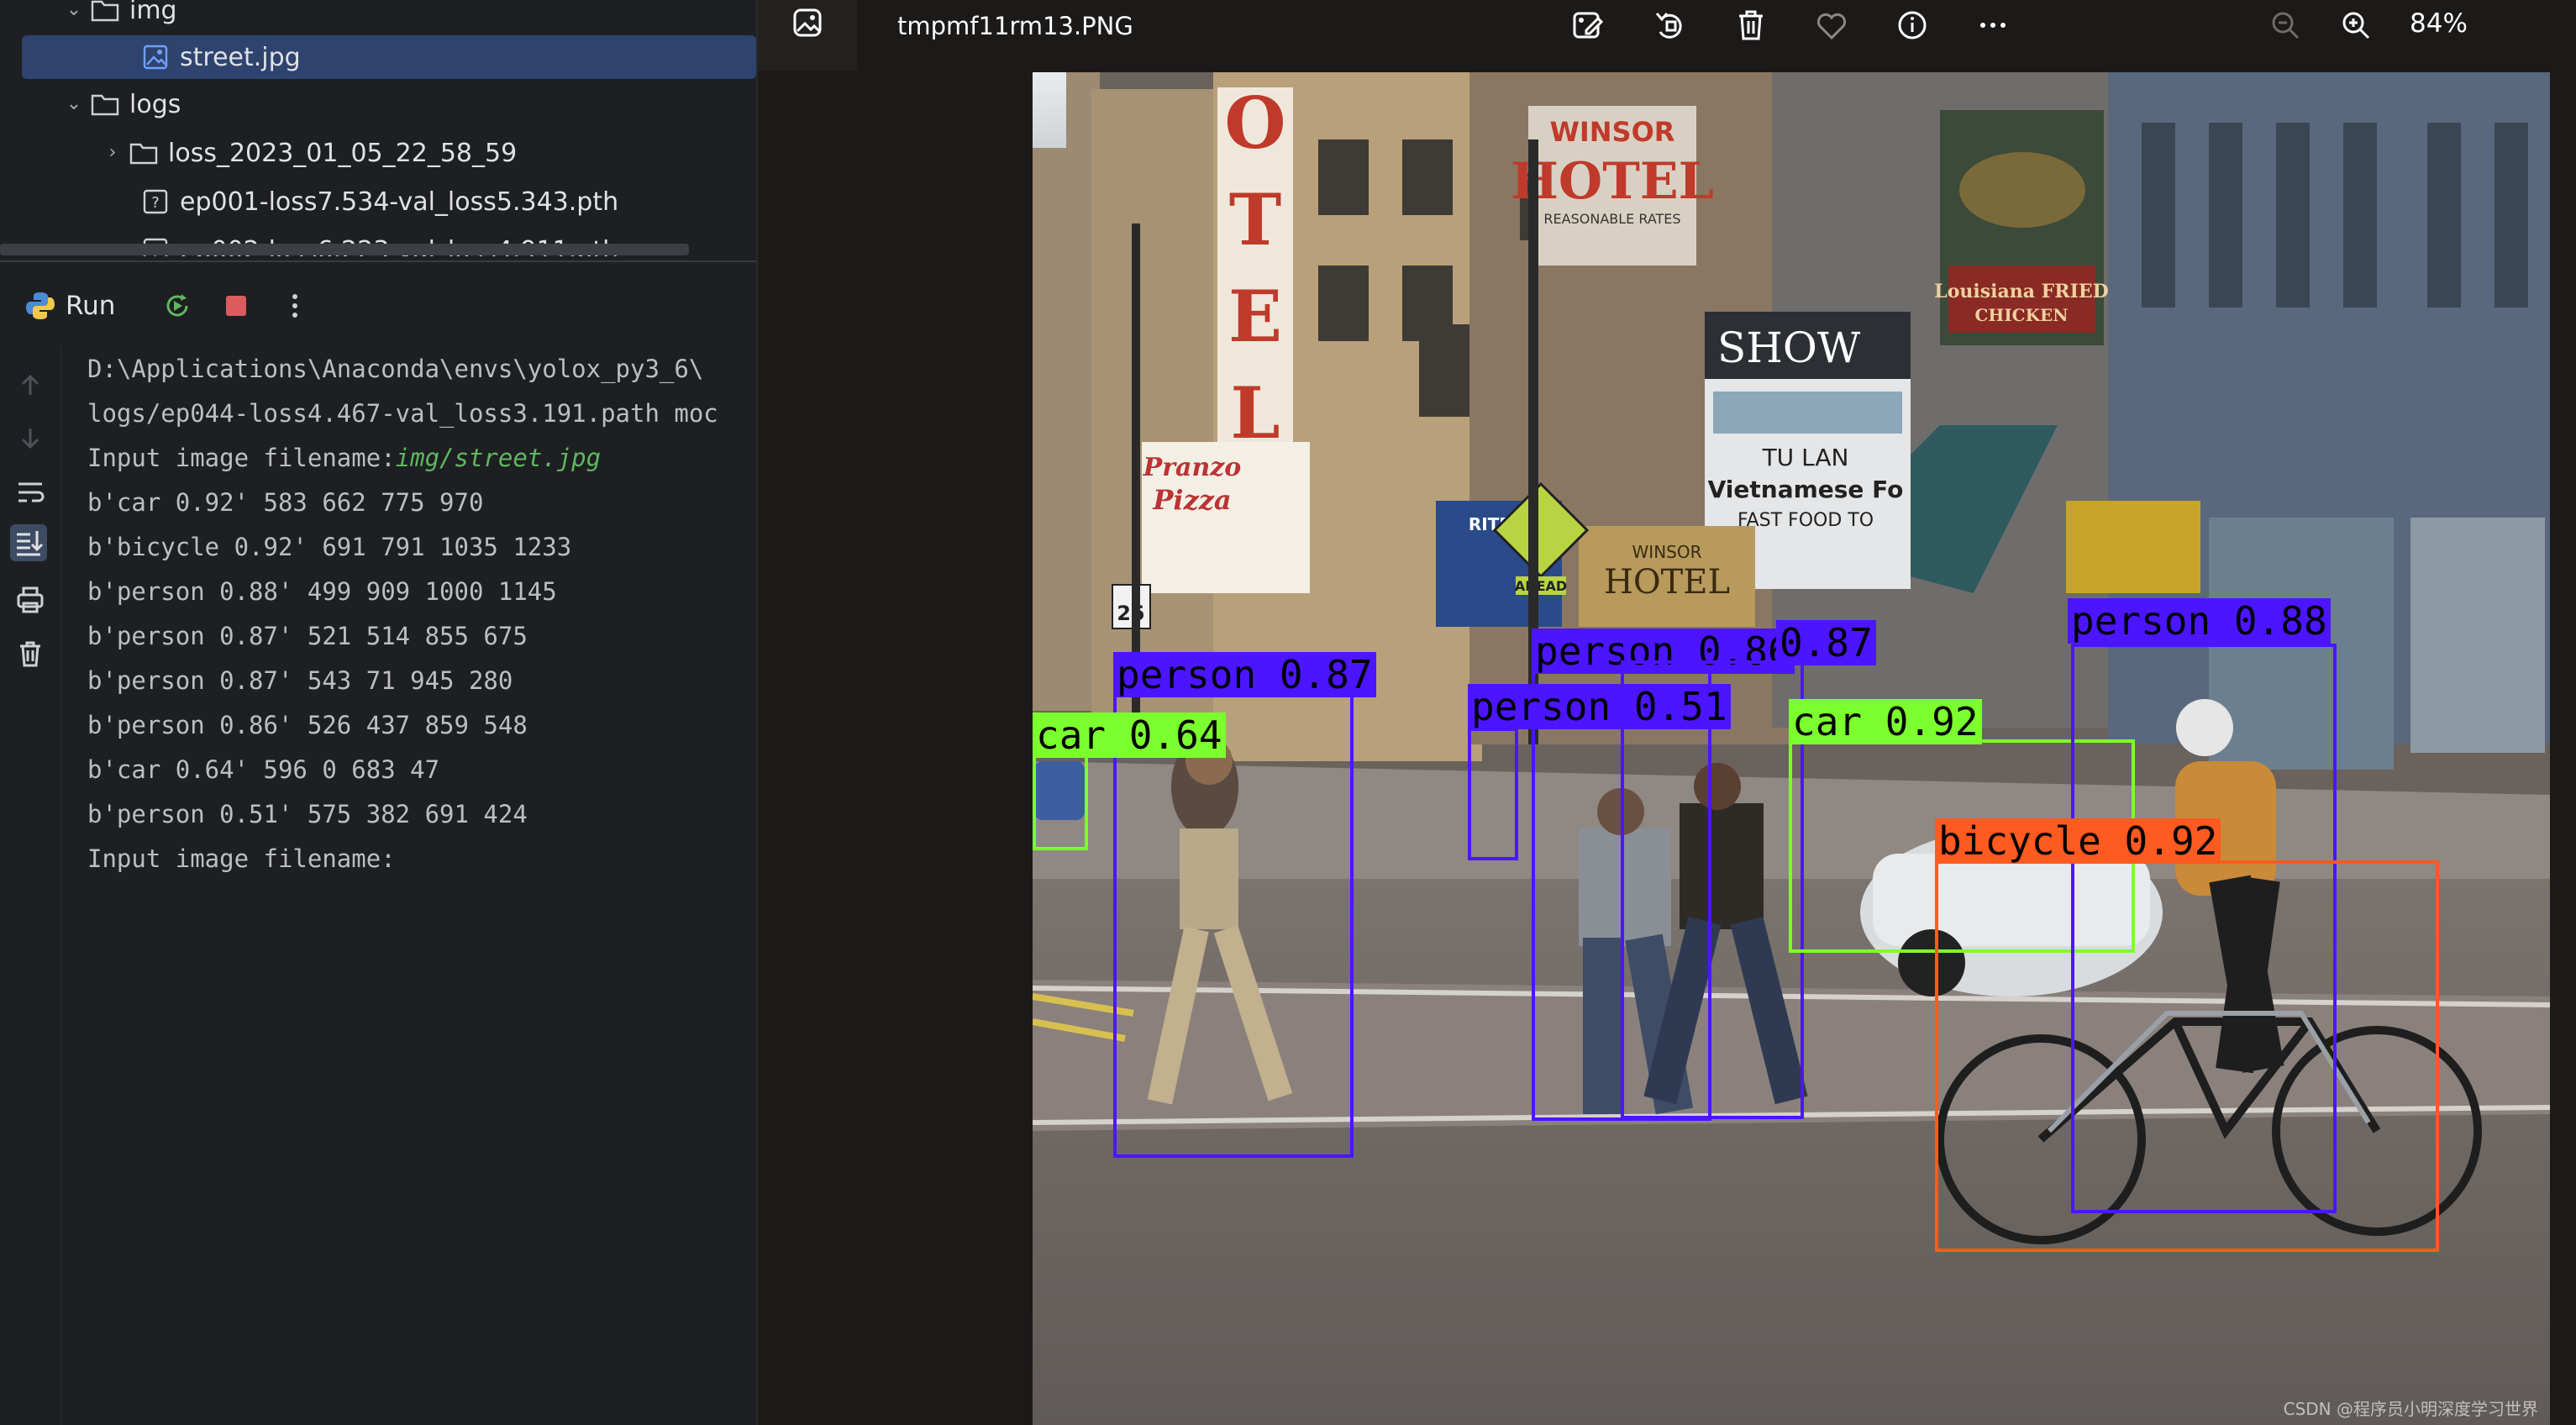 The height and width of the screenshot is (1425, 2576). Describe the element at coordinates (389, 57) in the screenshot. I see `tree-item-street-jpg: street.jpg` at that location.